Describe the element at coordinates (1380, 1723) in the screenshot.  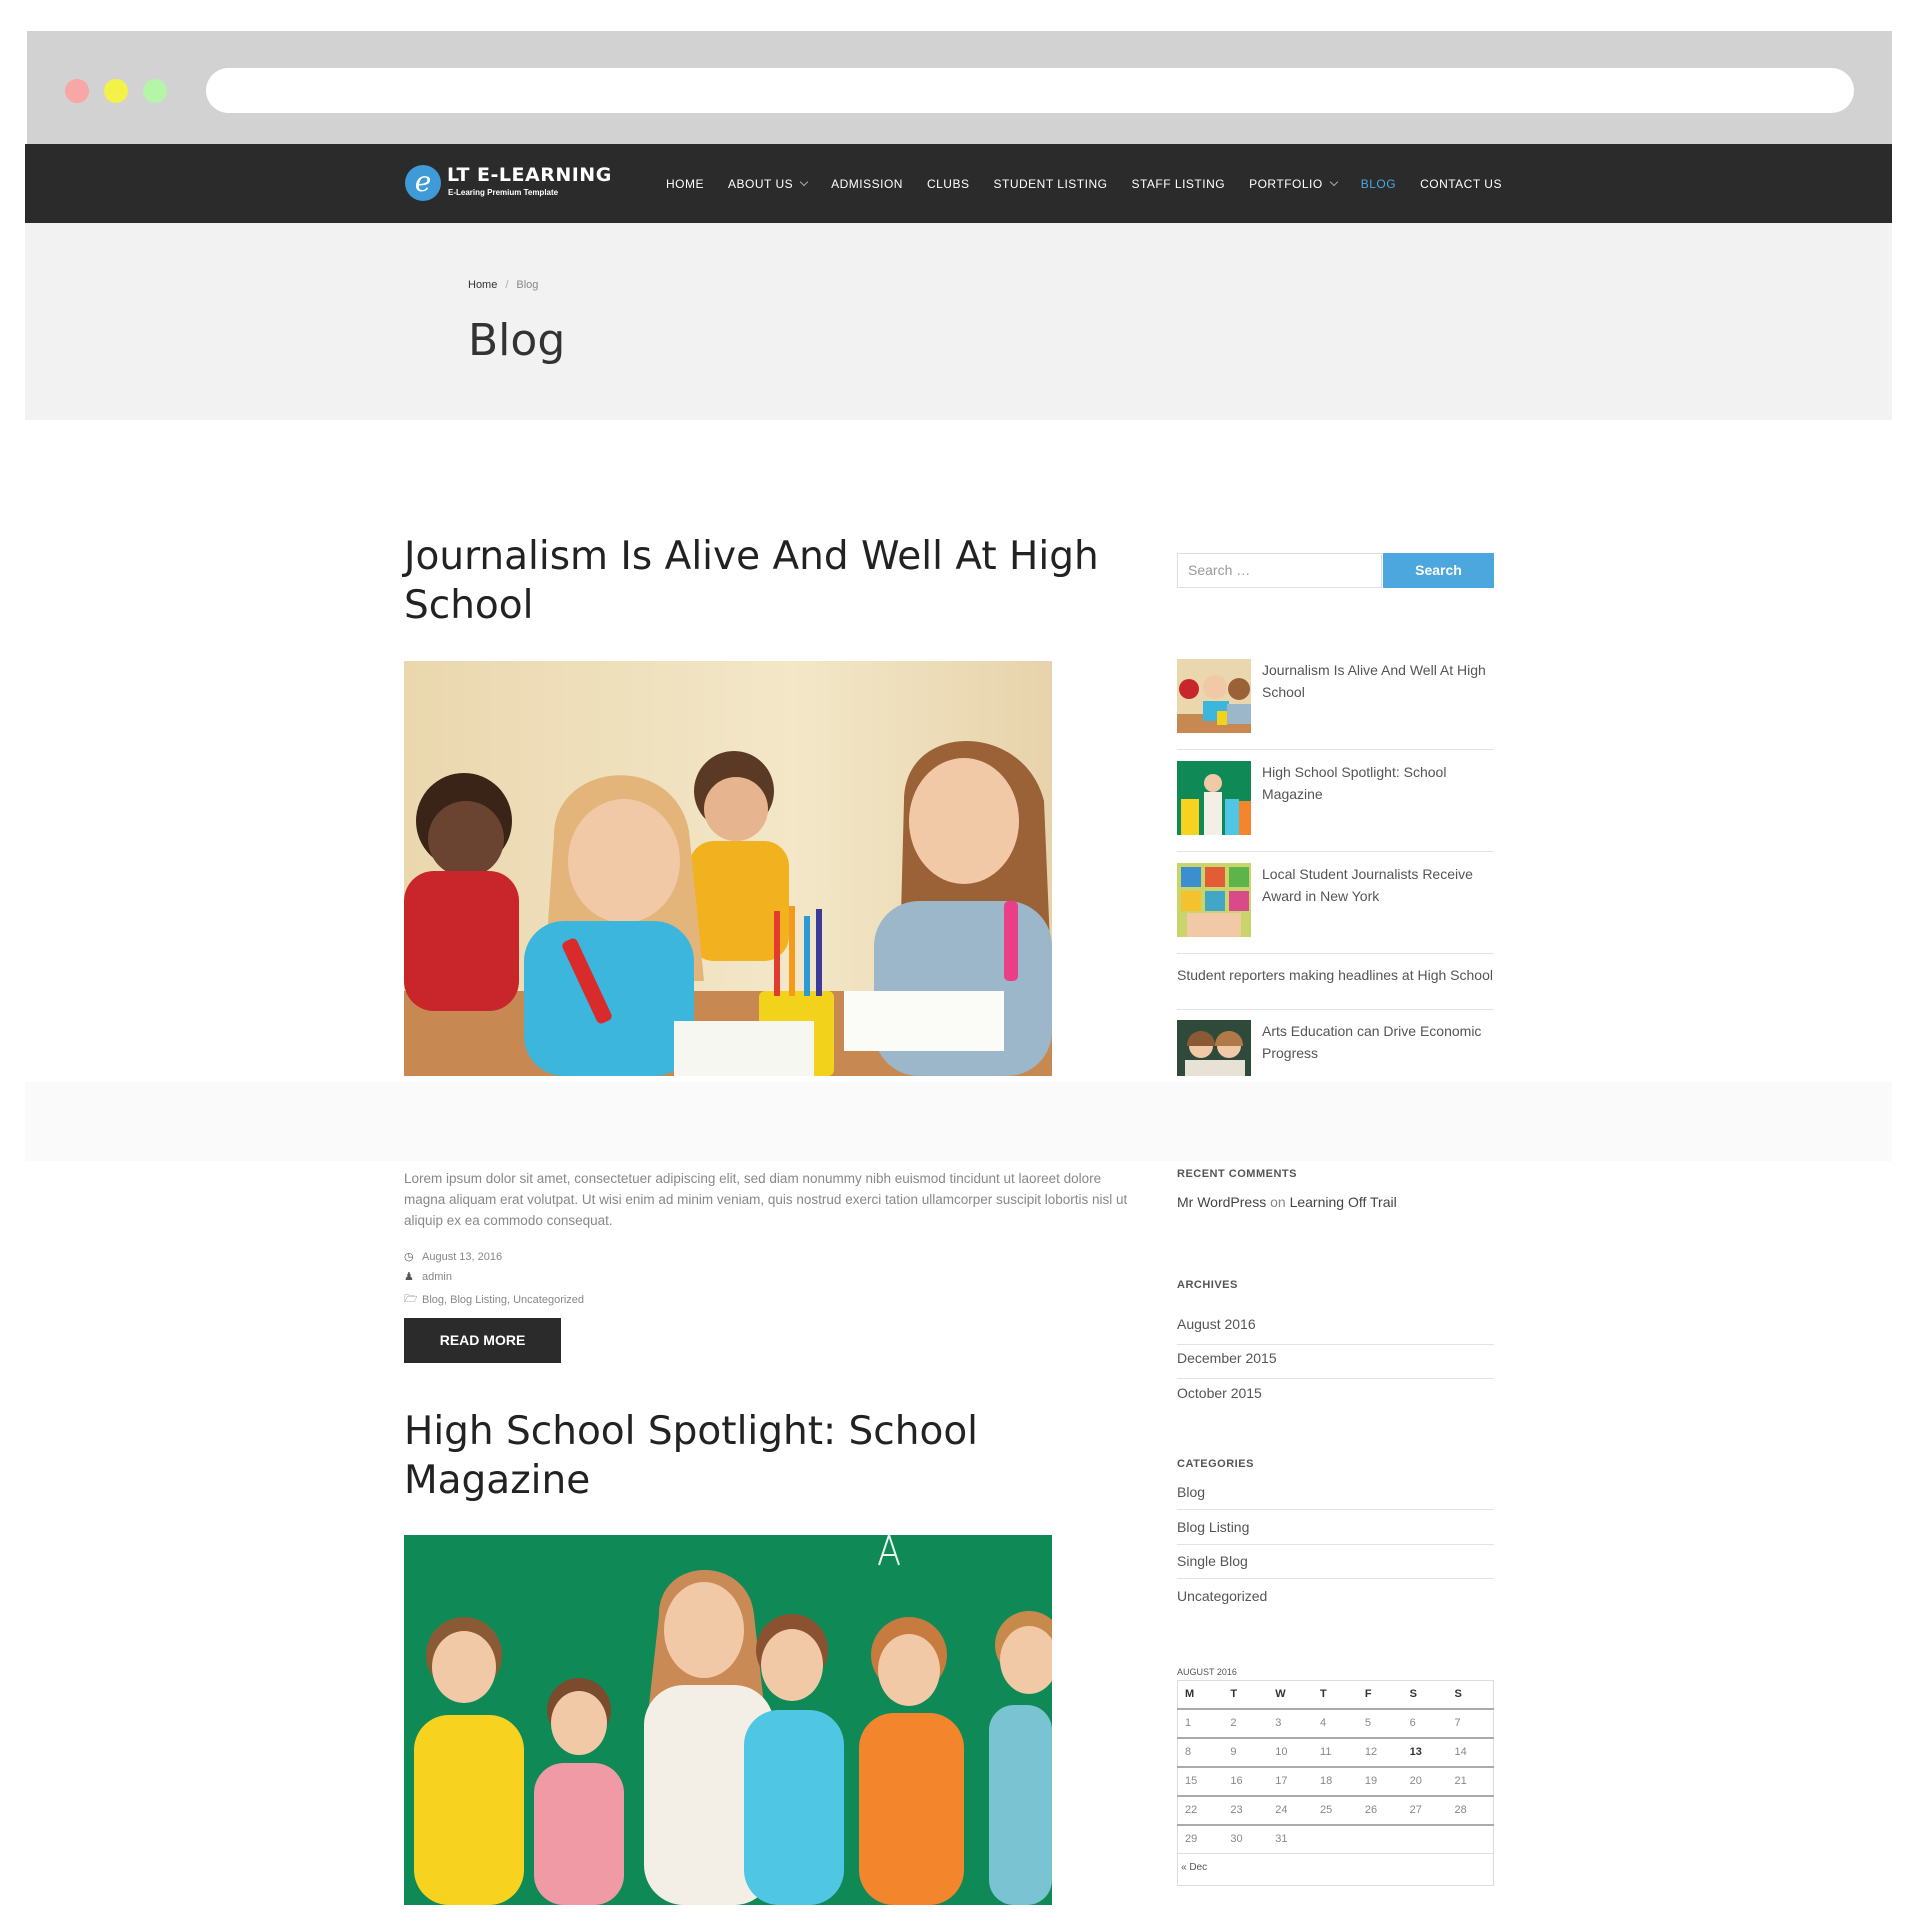
I see `calendar-day: 5` at that location.